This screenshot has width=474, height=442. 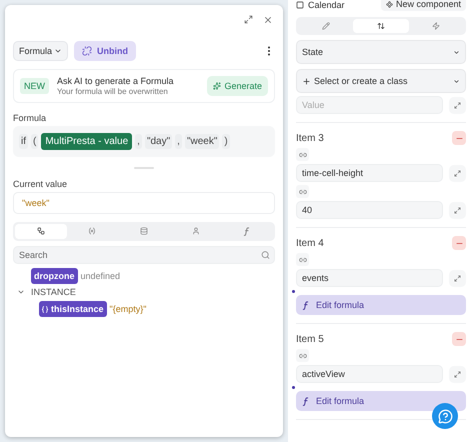 What do you see at coordinates (369, 374) in the screenshot?
I see `key-field: activeView` at bounding box center [369, 374].